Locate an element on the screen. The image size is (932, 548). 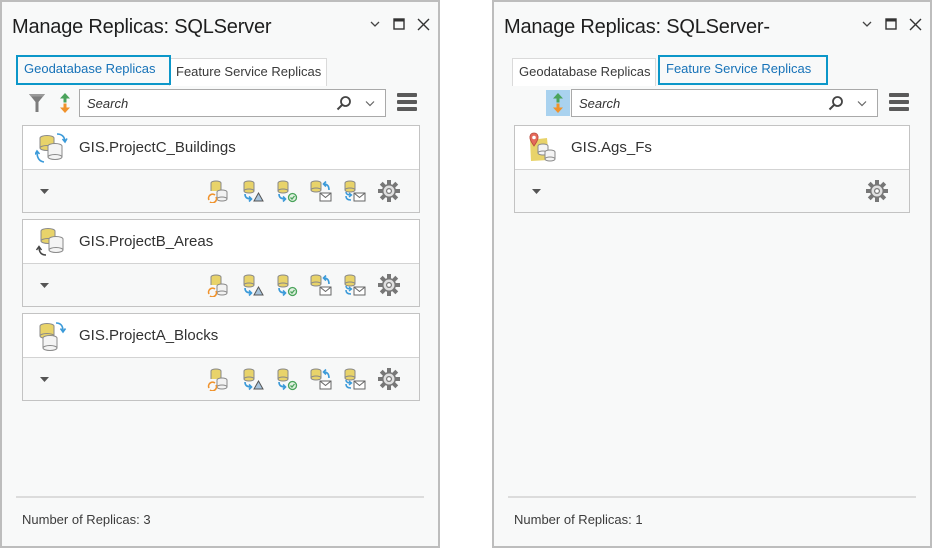
replica-name: GIS.Ags_Fs is located at coordinates (611, 147).